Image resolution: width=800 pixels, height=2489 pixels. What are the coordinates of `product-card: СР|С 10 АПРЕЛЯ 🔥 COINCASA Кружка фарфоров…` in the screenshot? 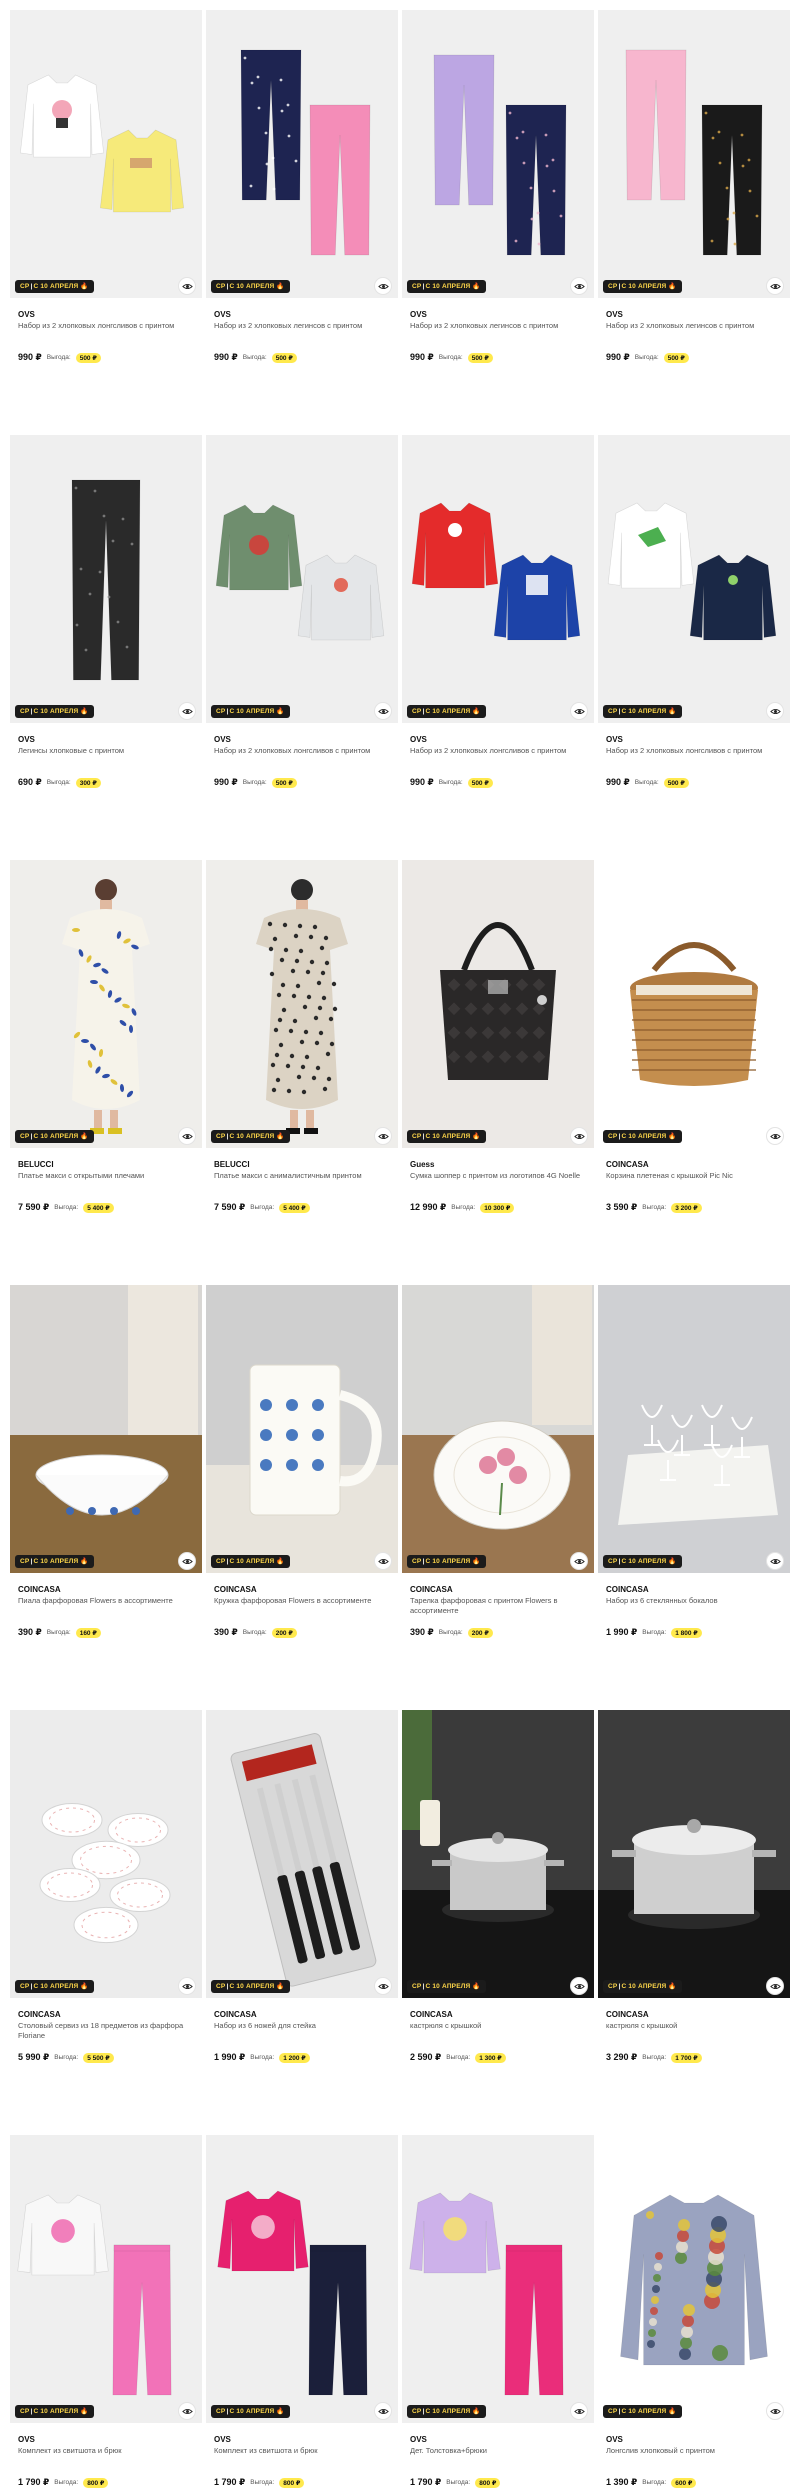 It's located at (302, 1495).